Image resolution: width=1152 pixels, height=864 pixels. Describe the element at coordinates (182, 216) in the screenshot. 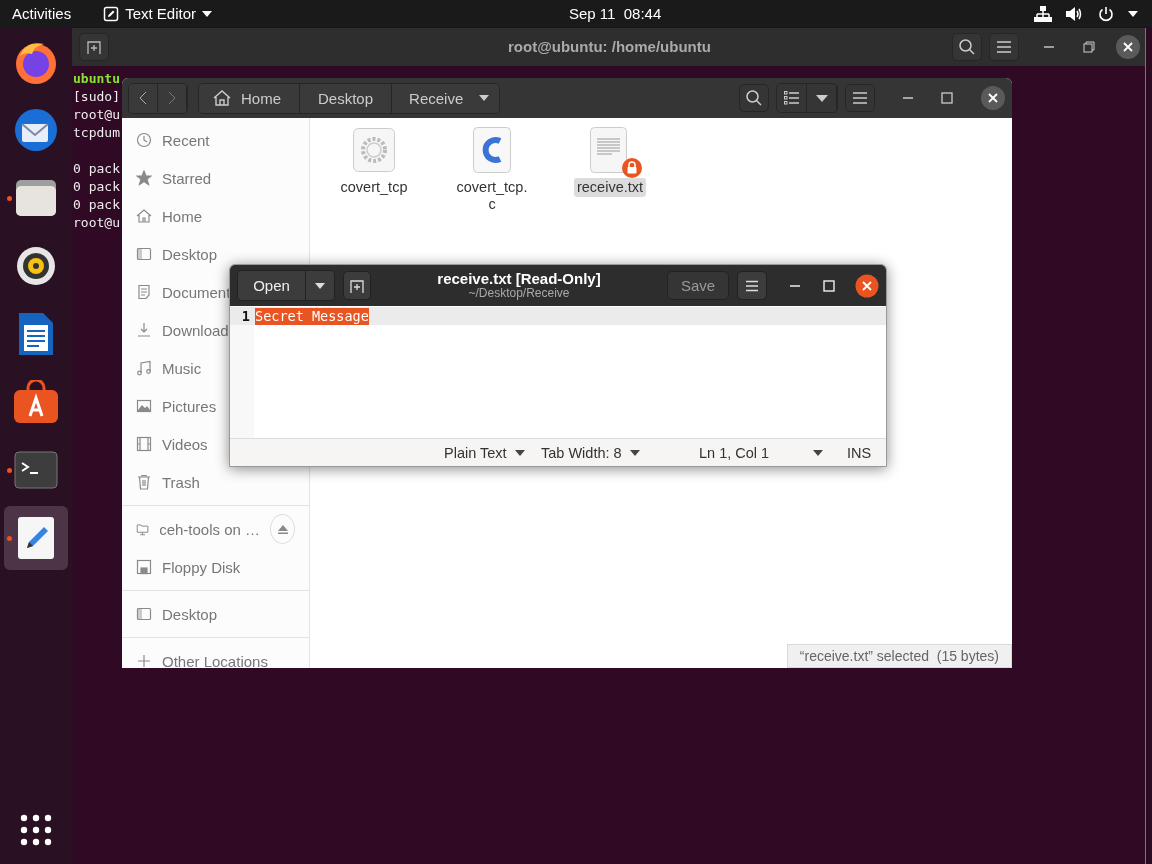

I see `sidebar-label: Home` at that location.